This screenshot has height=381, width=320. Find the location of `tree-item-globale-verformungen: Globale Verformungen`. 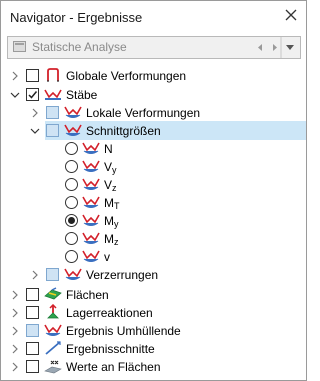

tree-item-globale-verformungen: Globale Verformungen is located at coordinates (153, 77).